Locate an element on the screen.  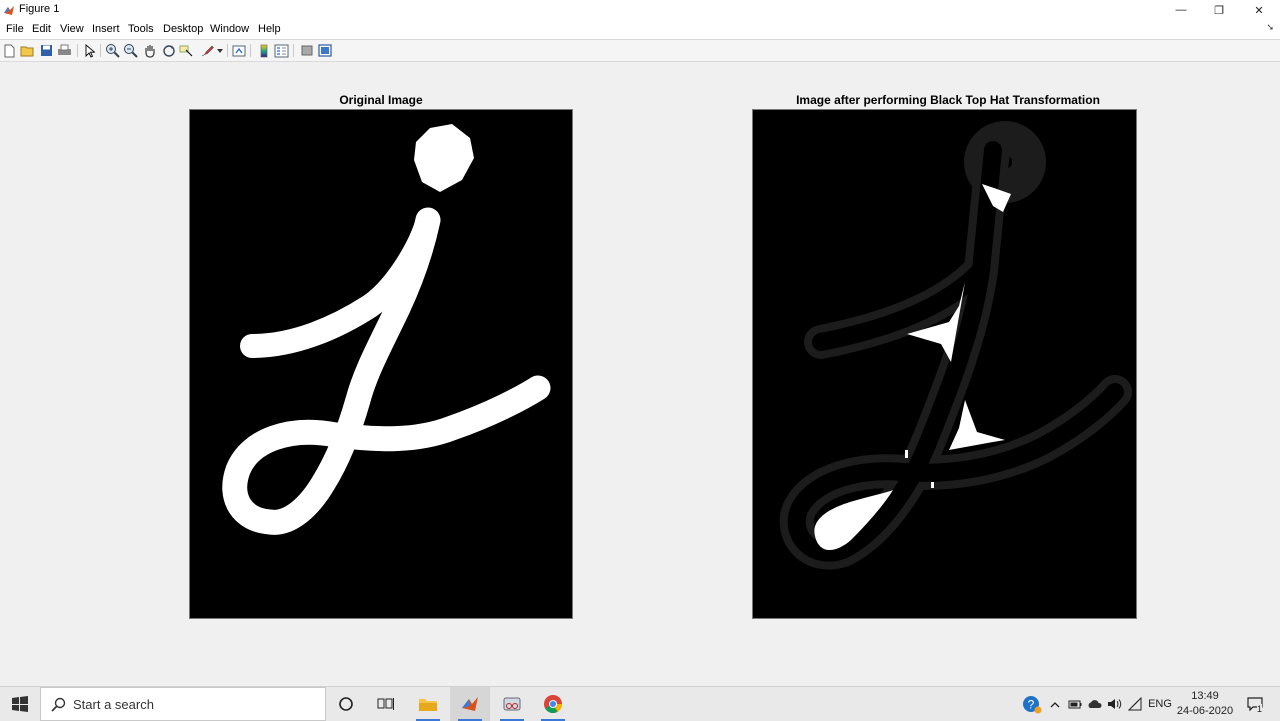
chrome-icon is located at coordinates (553, 704).